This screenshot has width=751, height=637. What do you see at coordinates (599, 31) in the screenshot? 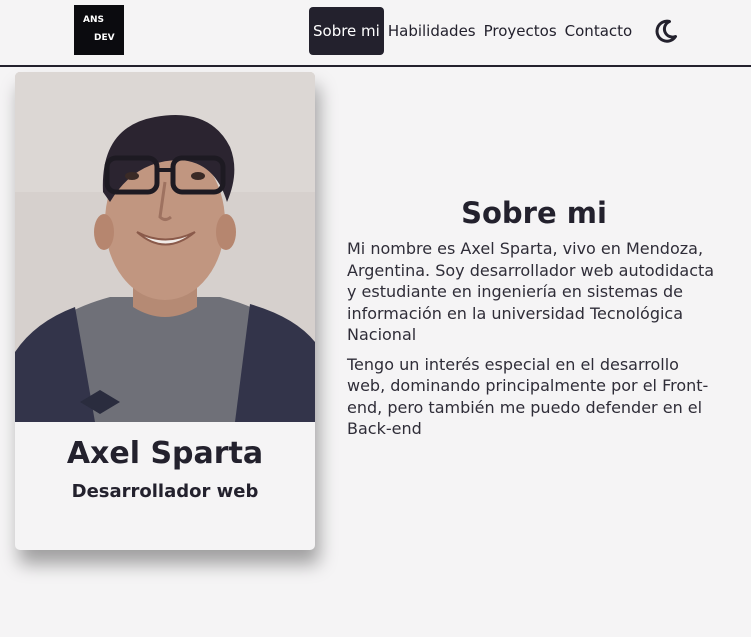
I see `nav-item-contacto: Contacto` at bounding box center [599, 31].